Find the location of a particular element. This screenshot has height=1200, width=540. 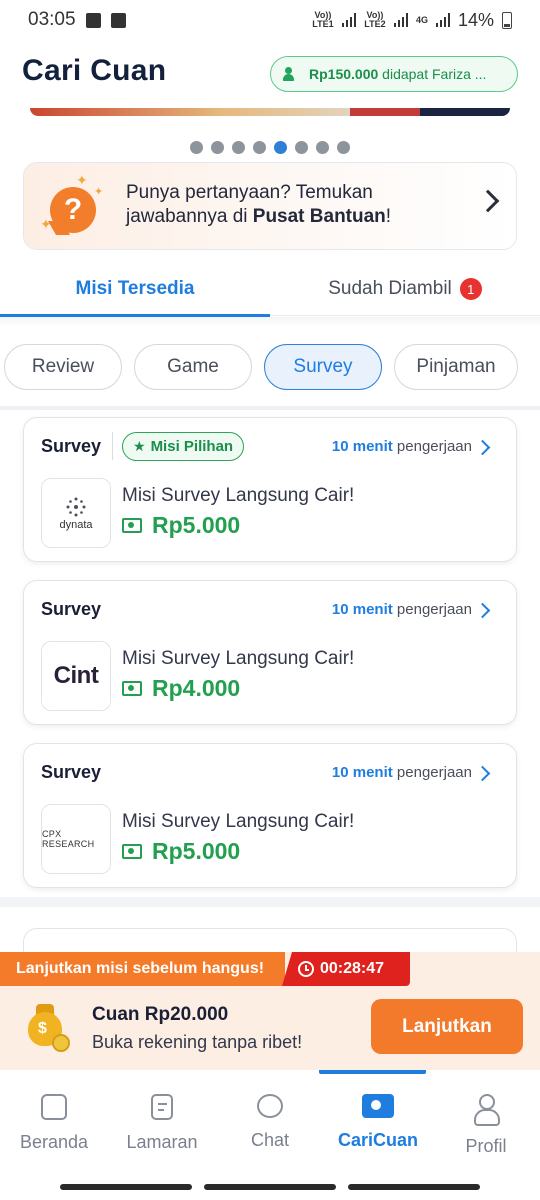

category-filter: Review Game Survey Pinjaman is located at coordinates (272, 367).